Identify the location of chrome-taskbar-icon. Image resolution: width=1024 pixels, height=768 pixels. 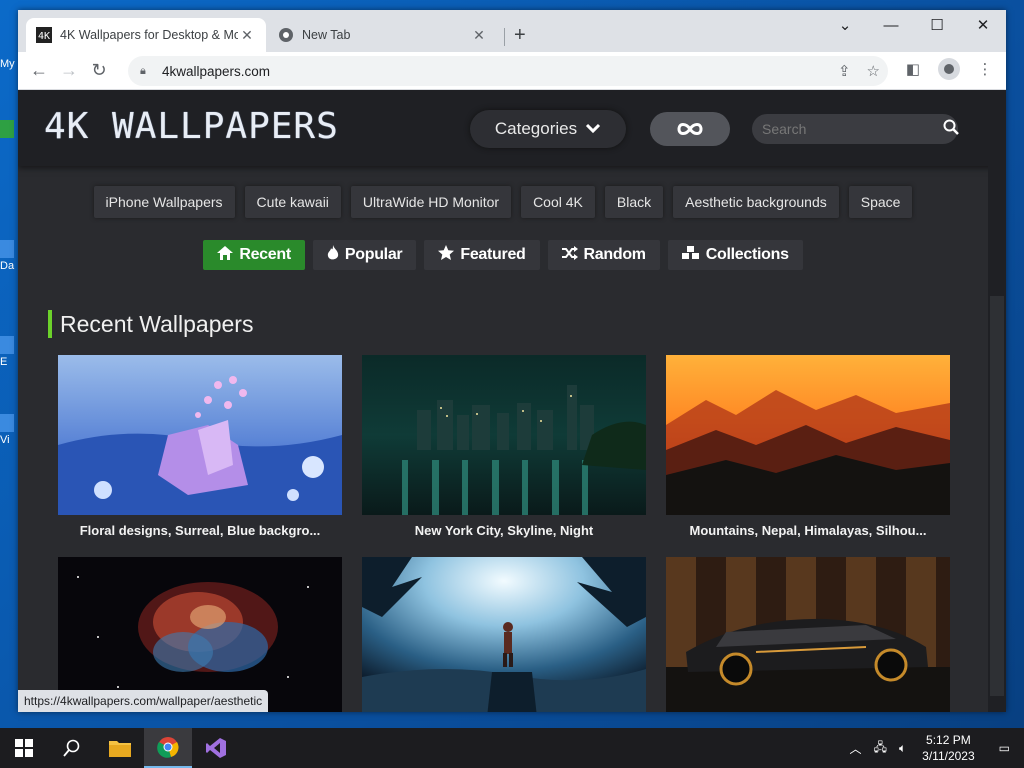
(168, 748).